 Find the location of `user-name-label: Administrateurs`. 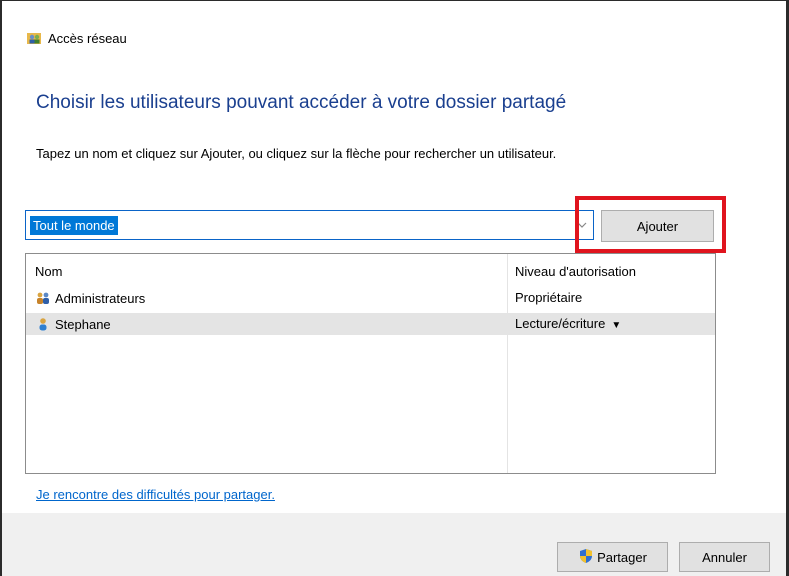

user-name-label: Administrateurs is located at coordinates (100, 298).